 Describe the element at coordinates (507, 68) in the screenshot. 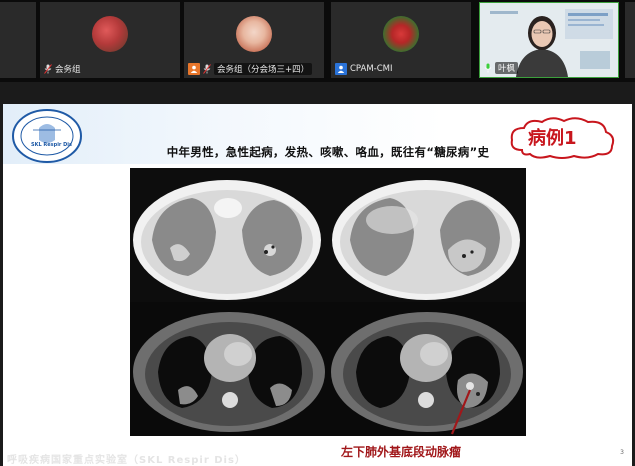

I see `participant-name: 叶枫` at that location.